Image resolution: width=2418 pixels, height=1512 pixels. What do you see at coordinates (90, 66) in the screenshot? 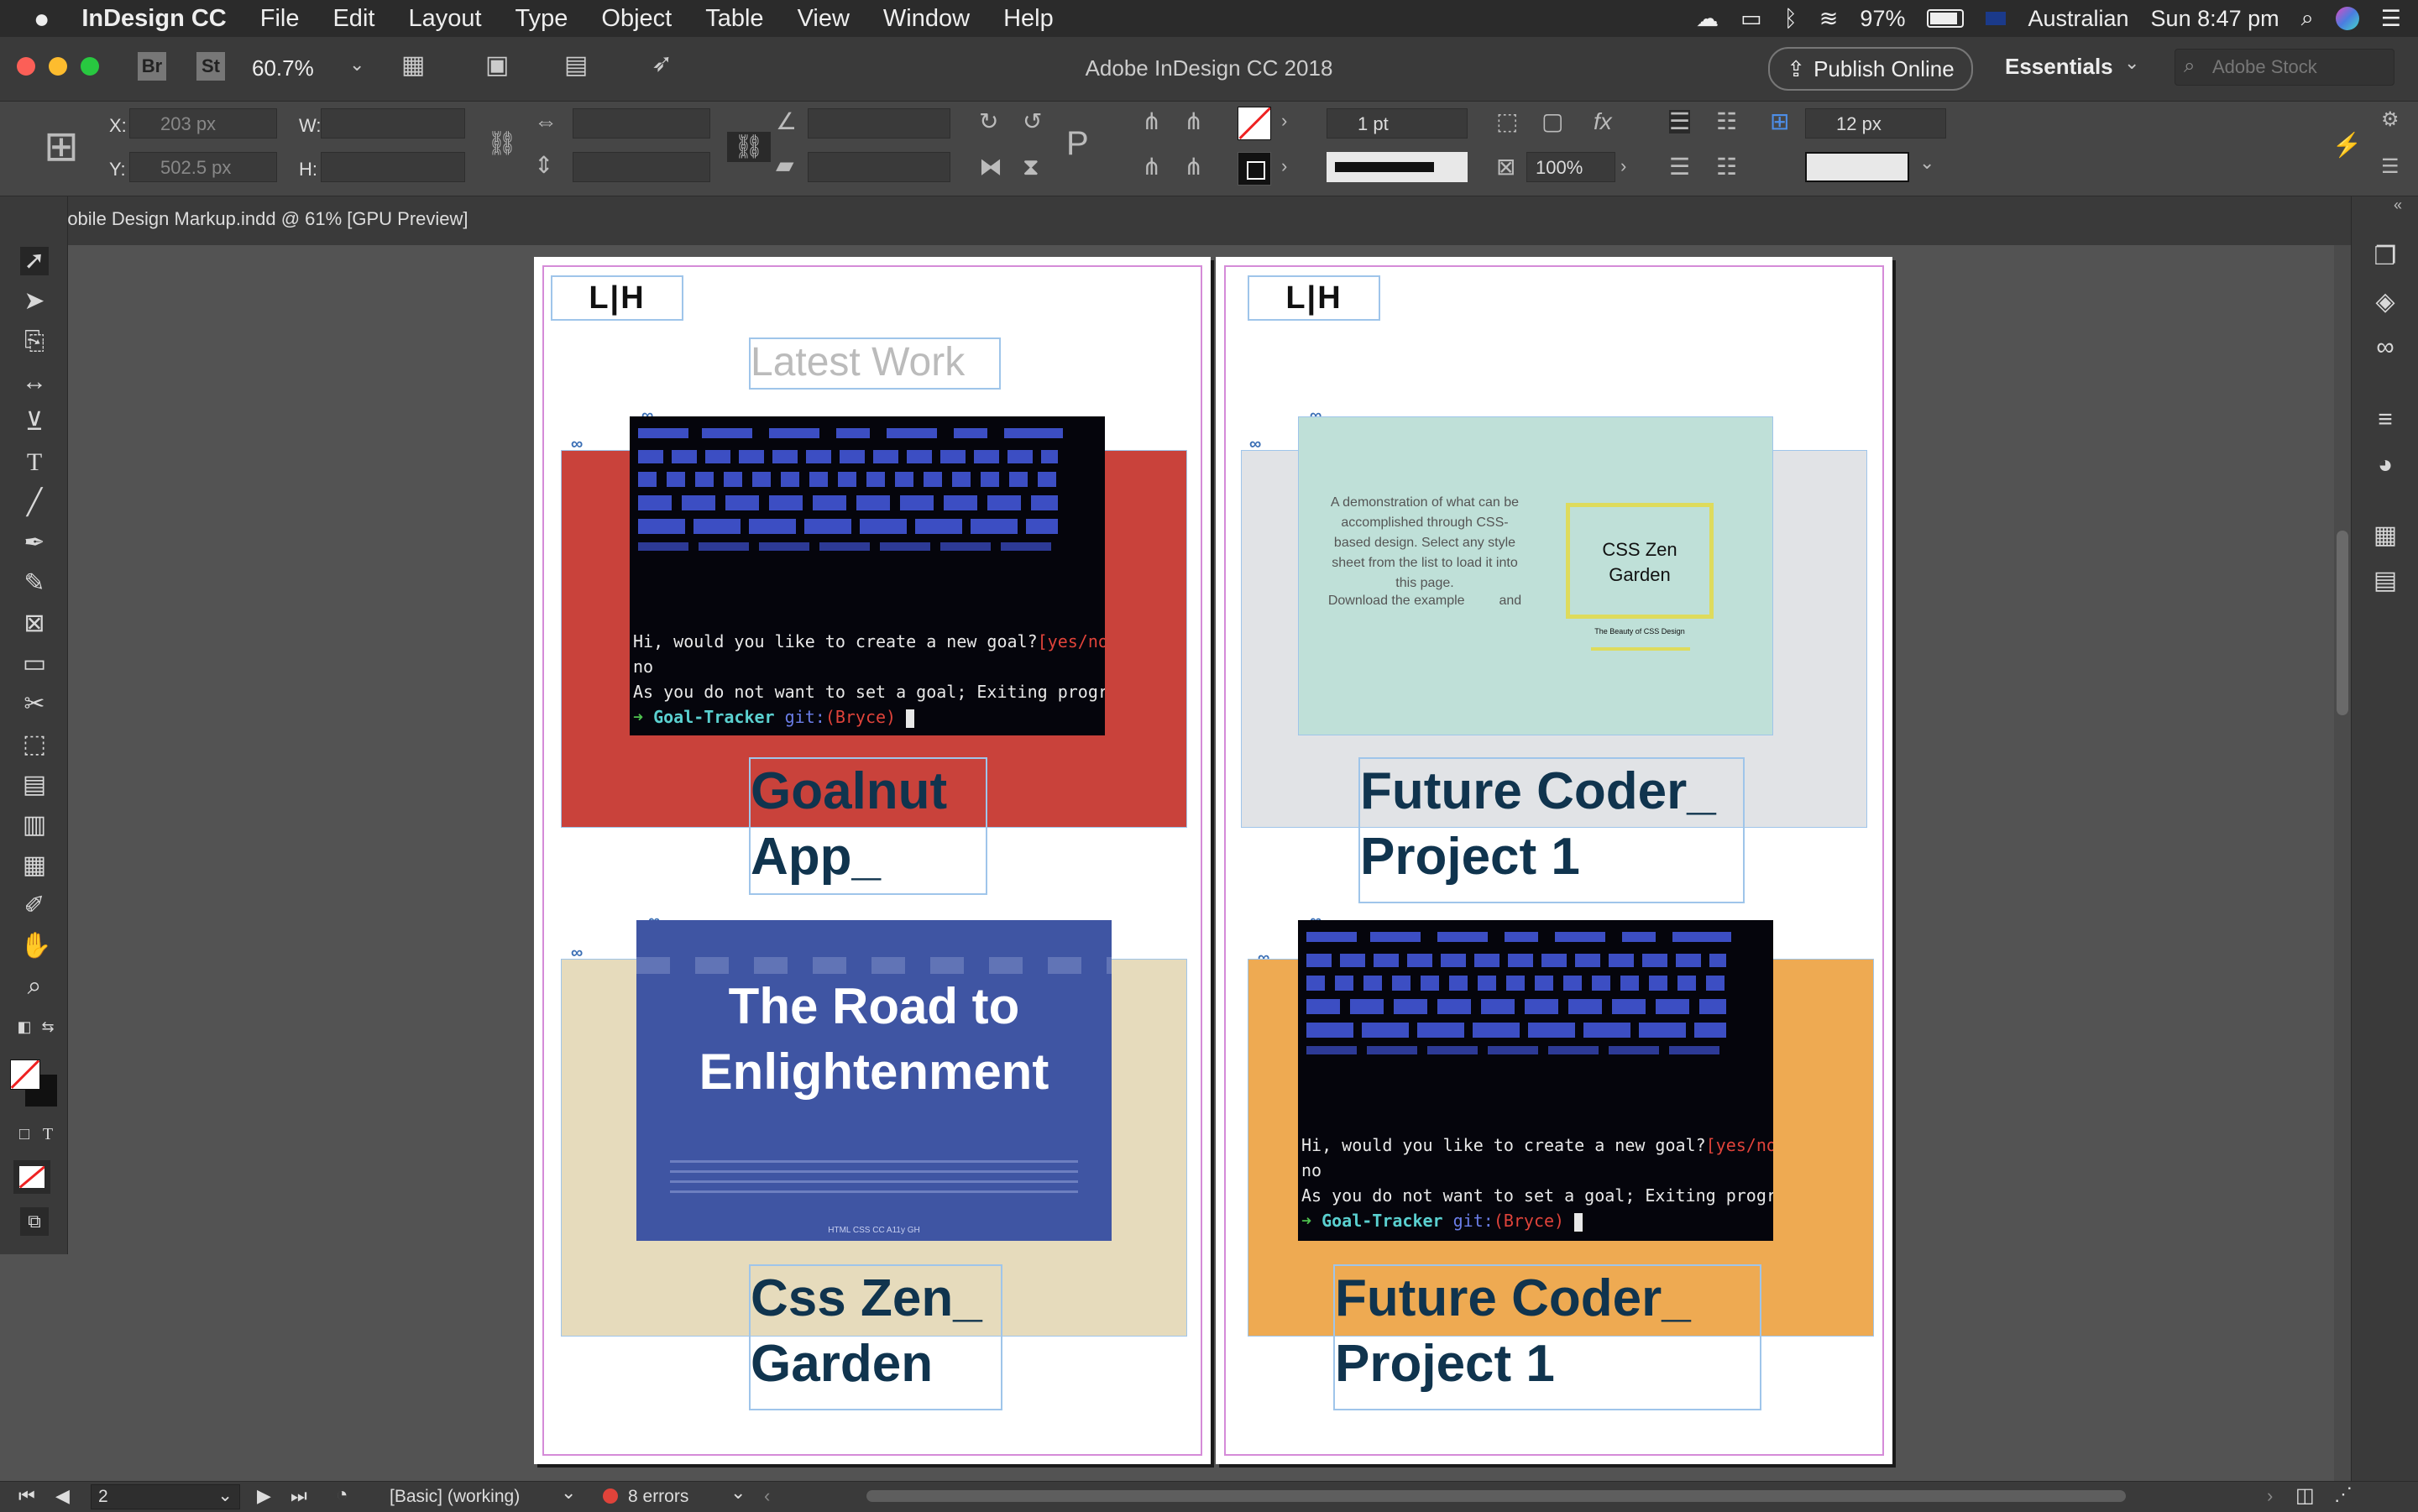
I see `zoom-window-button` at bounding box center [90, 66].